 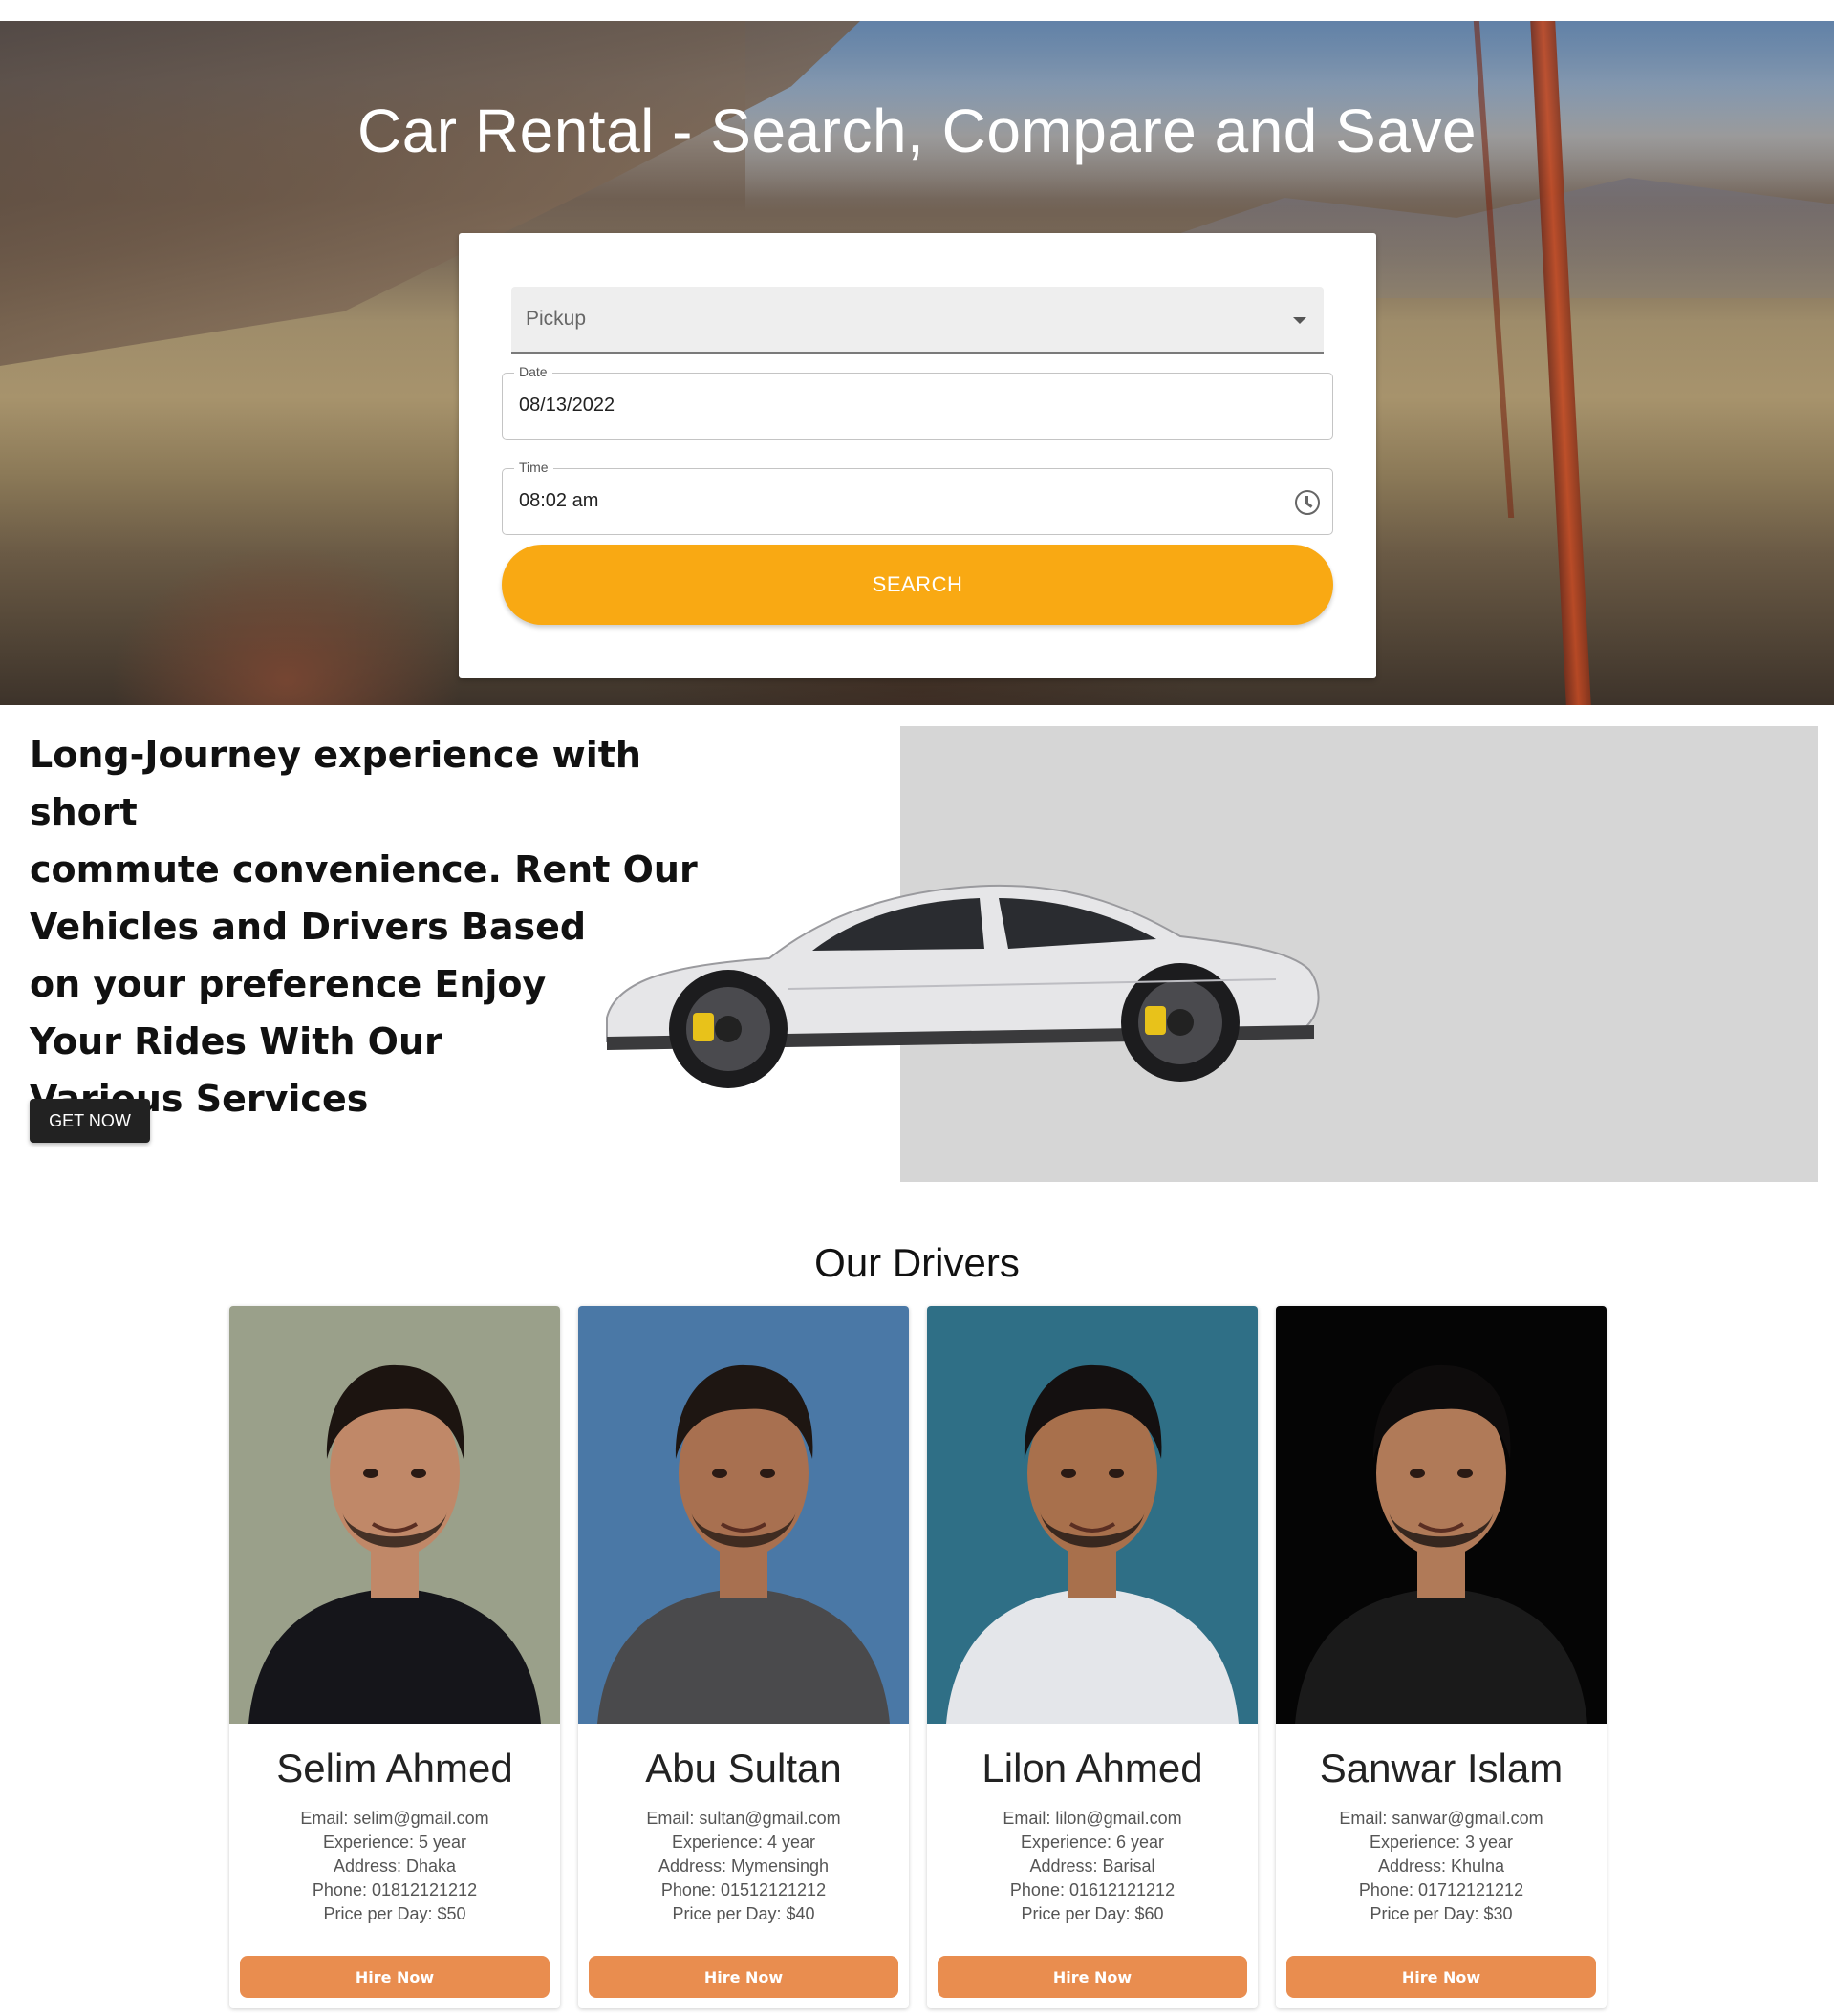 What do you see at coordinates (744, 1768) in the screenshot?
I see `driver-name: Abu Sultan` at bounding box center [744, 1768].